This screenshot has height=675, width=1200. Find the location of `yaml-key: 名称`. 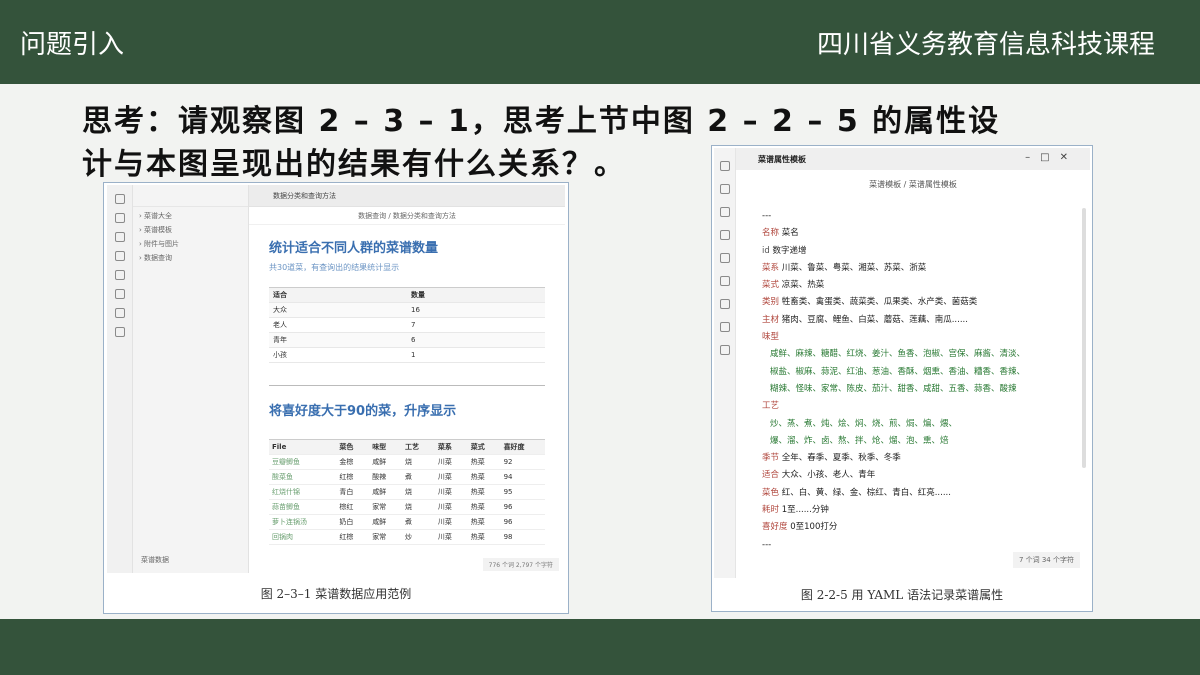

yaml-key: 名称 is located at coordinates (771, 233).